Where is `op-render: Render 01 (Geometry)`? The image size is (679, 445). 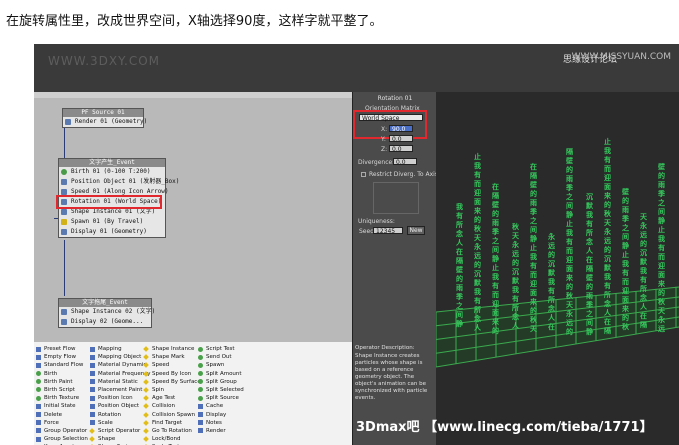 op-render: Render 01 (Geometry) is located at coordinates (105, 122).